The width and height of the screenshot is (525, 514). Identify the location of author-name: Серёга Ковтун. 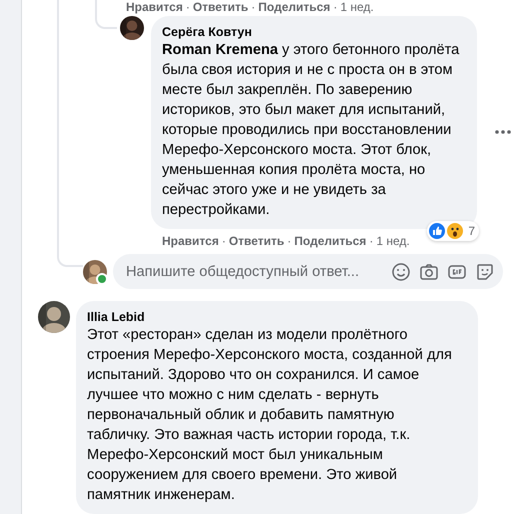
(313, 32).